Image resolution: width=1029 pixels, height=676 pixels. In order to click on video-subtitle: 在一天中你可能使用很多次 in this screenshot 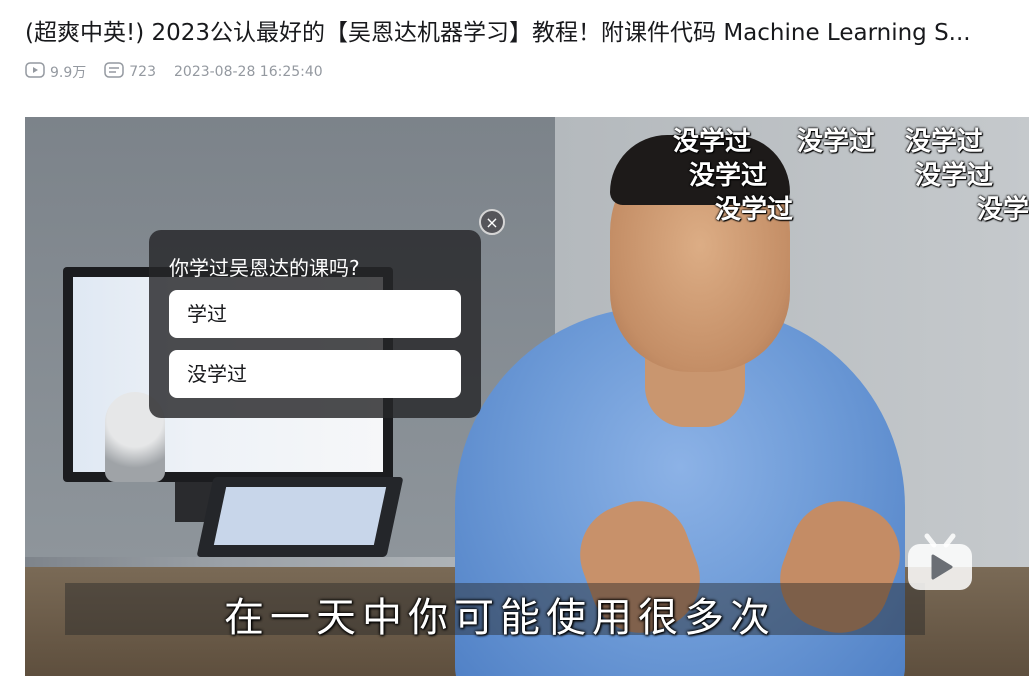, I will do `click(500, 618)`.